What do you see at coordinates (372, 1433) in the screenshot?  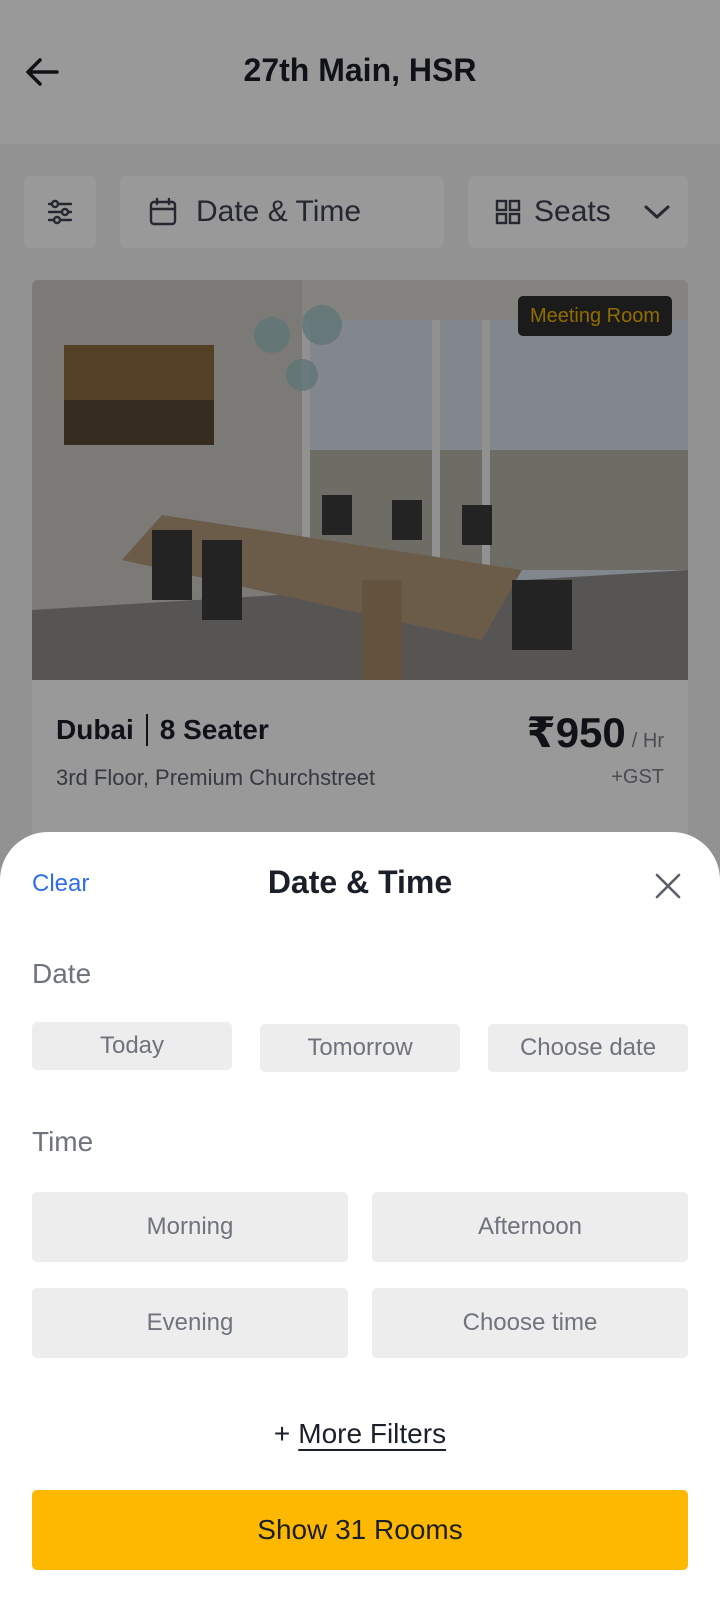 I see `more-filters-label: More Filters` at bounding box center [372, 1433].